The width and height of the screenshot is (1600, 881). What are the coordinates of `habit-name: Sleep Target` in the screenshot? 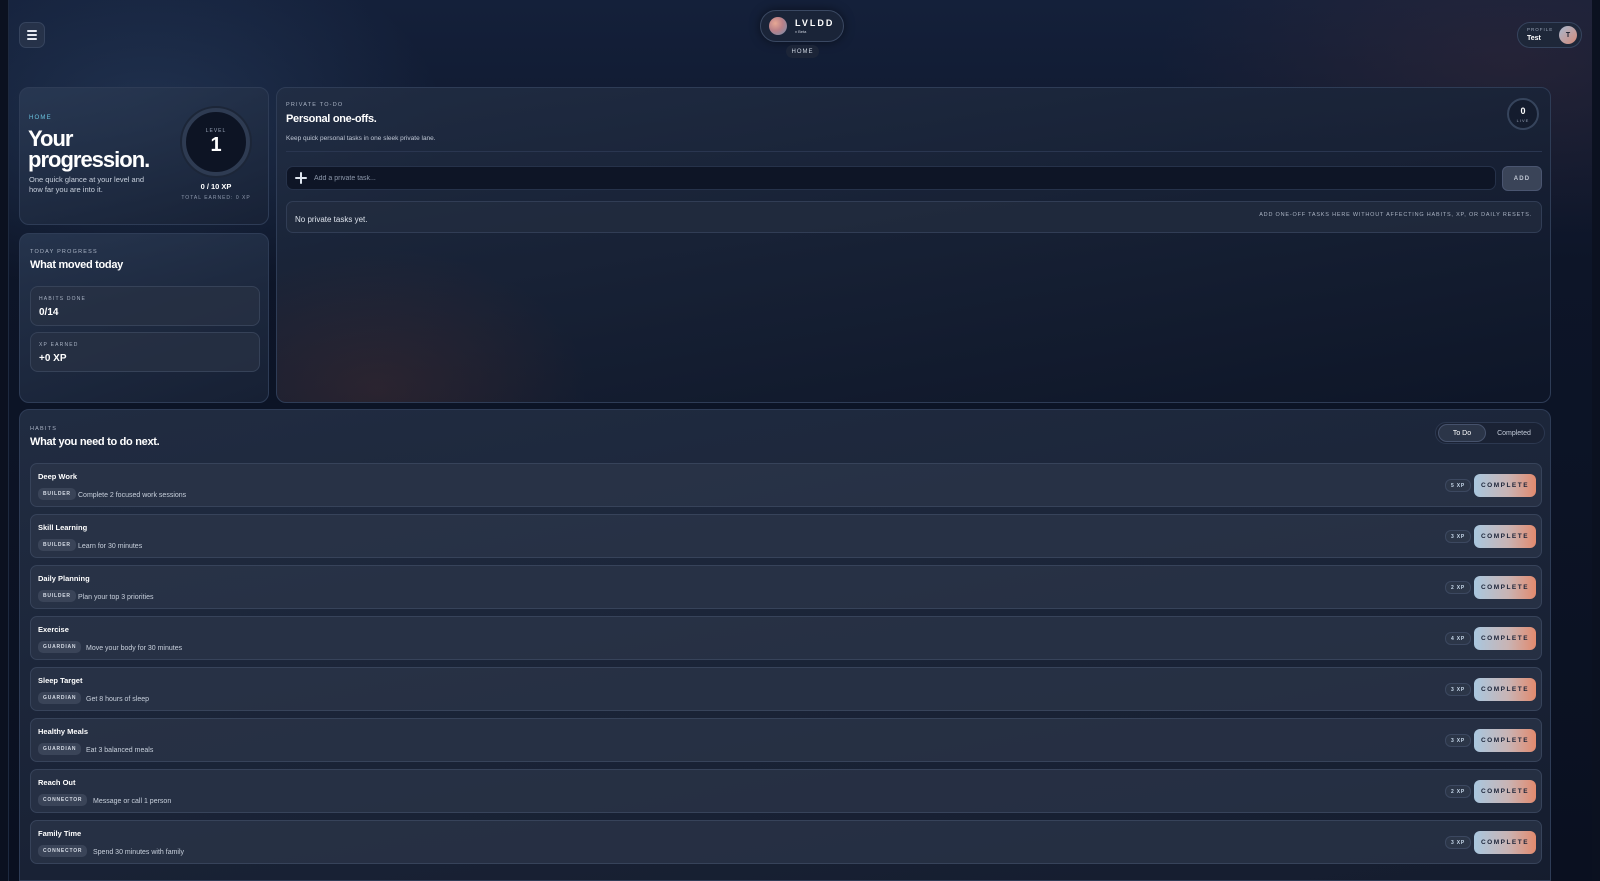 It's located at (60, 680).